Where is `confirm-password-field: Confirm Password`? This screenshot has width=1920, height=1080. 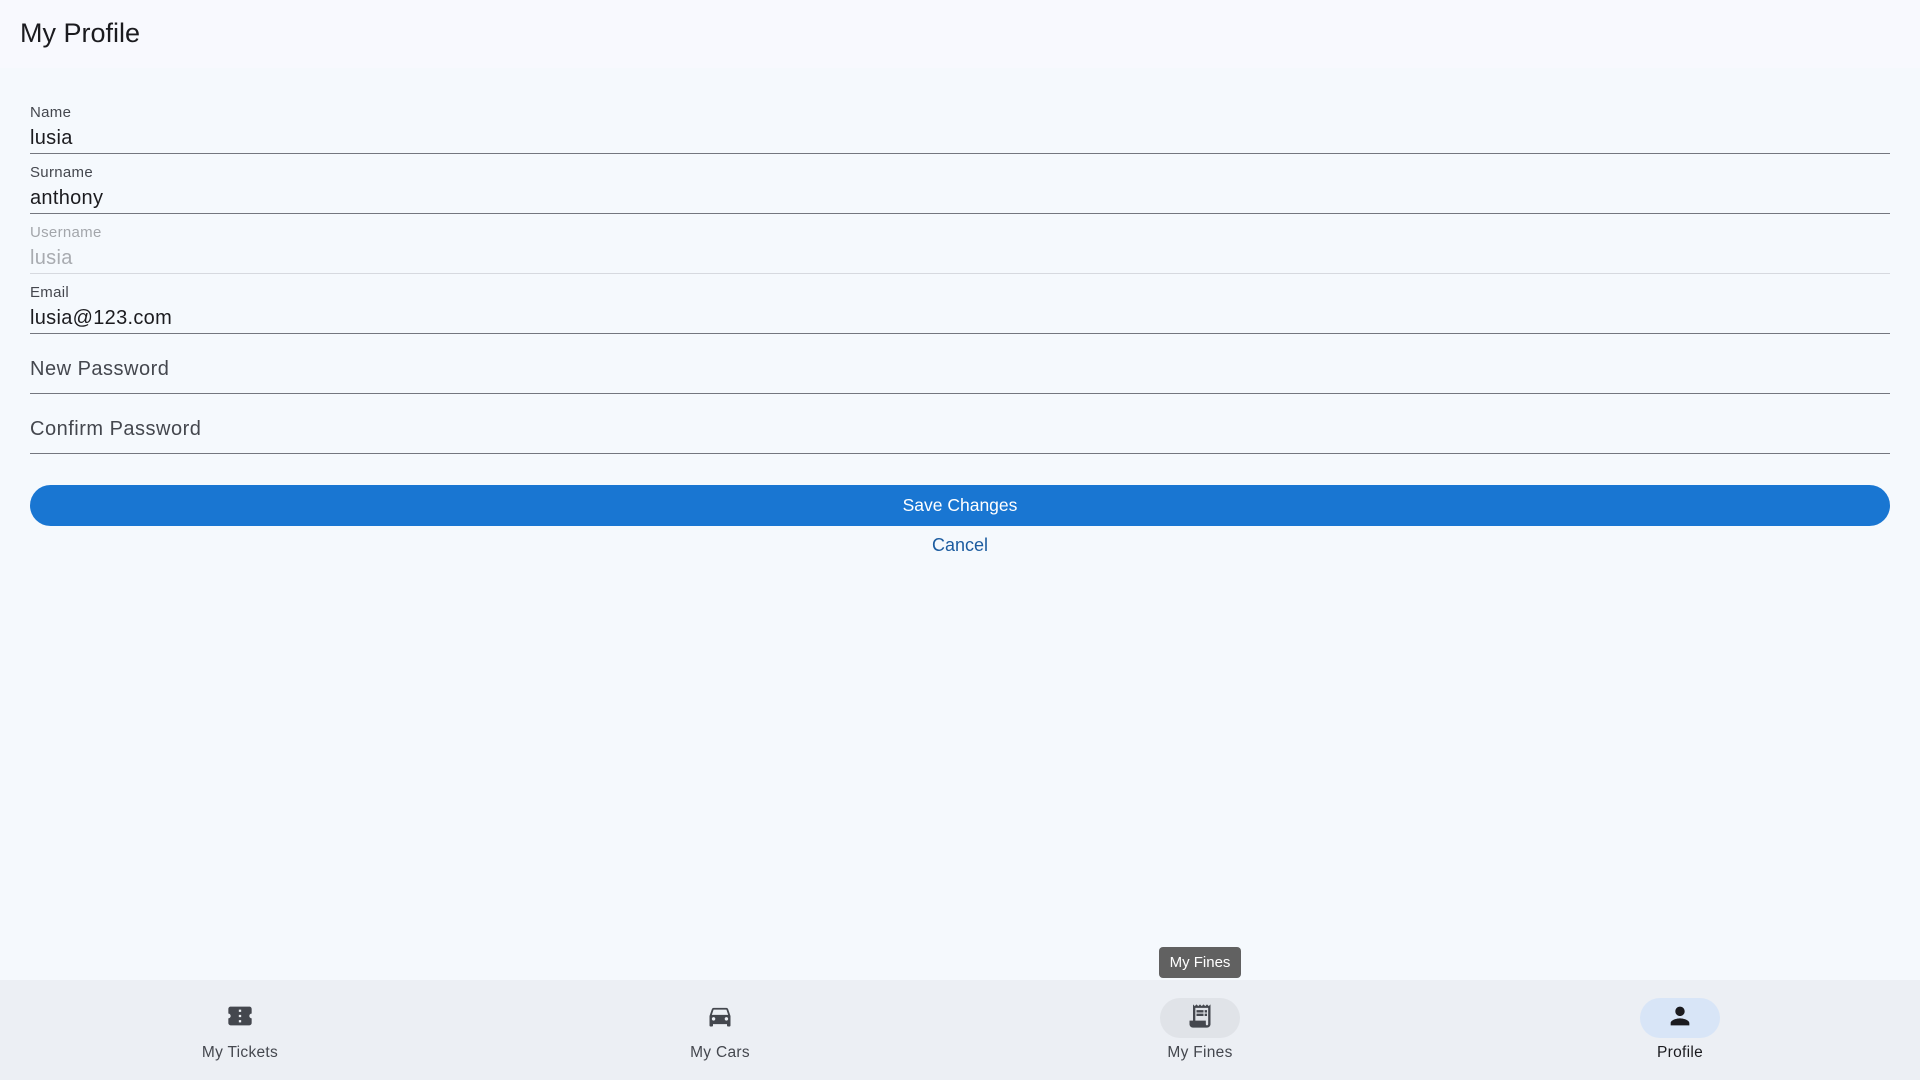
confirm-password-field: Confirm Password is located at coordinates (960, 424).